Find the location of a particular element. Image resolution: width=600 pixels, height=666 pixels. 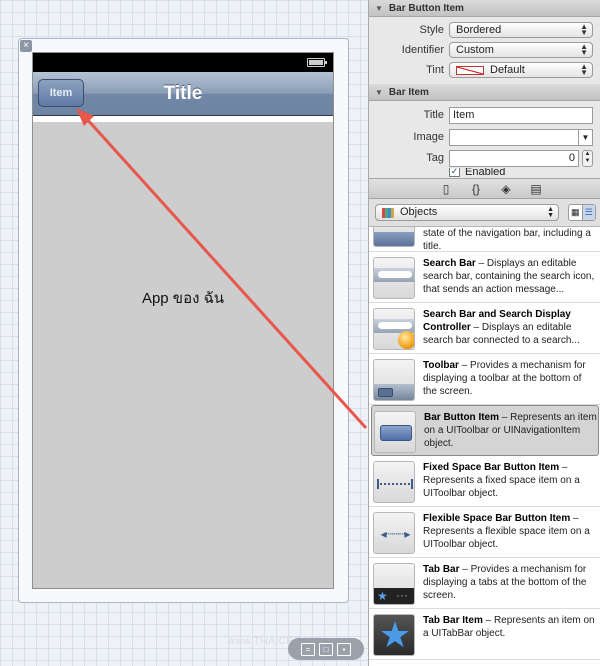

tag-label: Tag is located at coordinates (435, 158).